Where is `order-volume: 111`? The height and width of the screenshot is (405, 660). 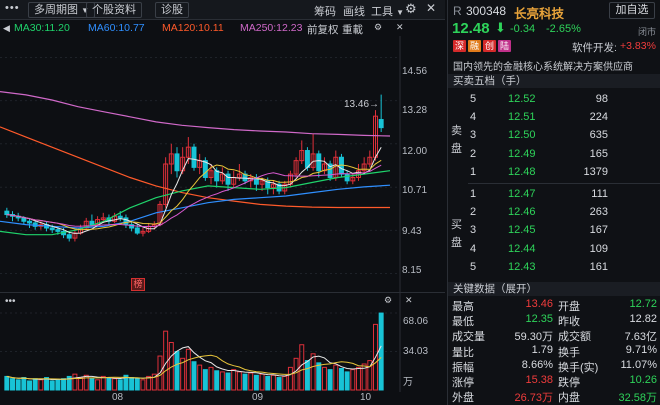 order-volume: 111 is located at coordinates (599, 194).